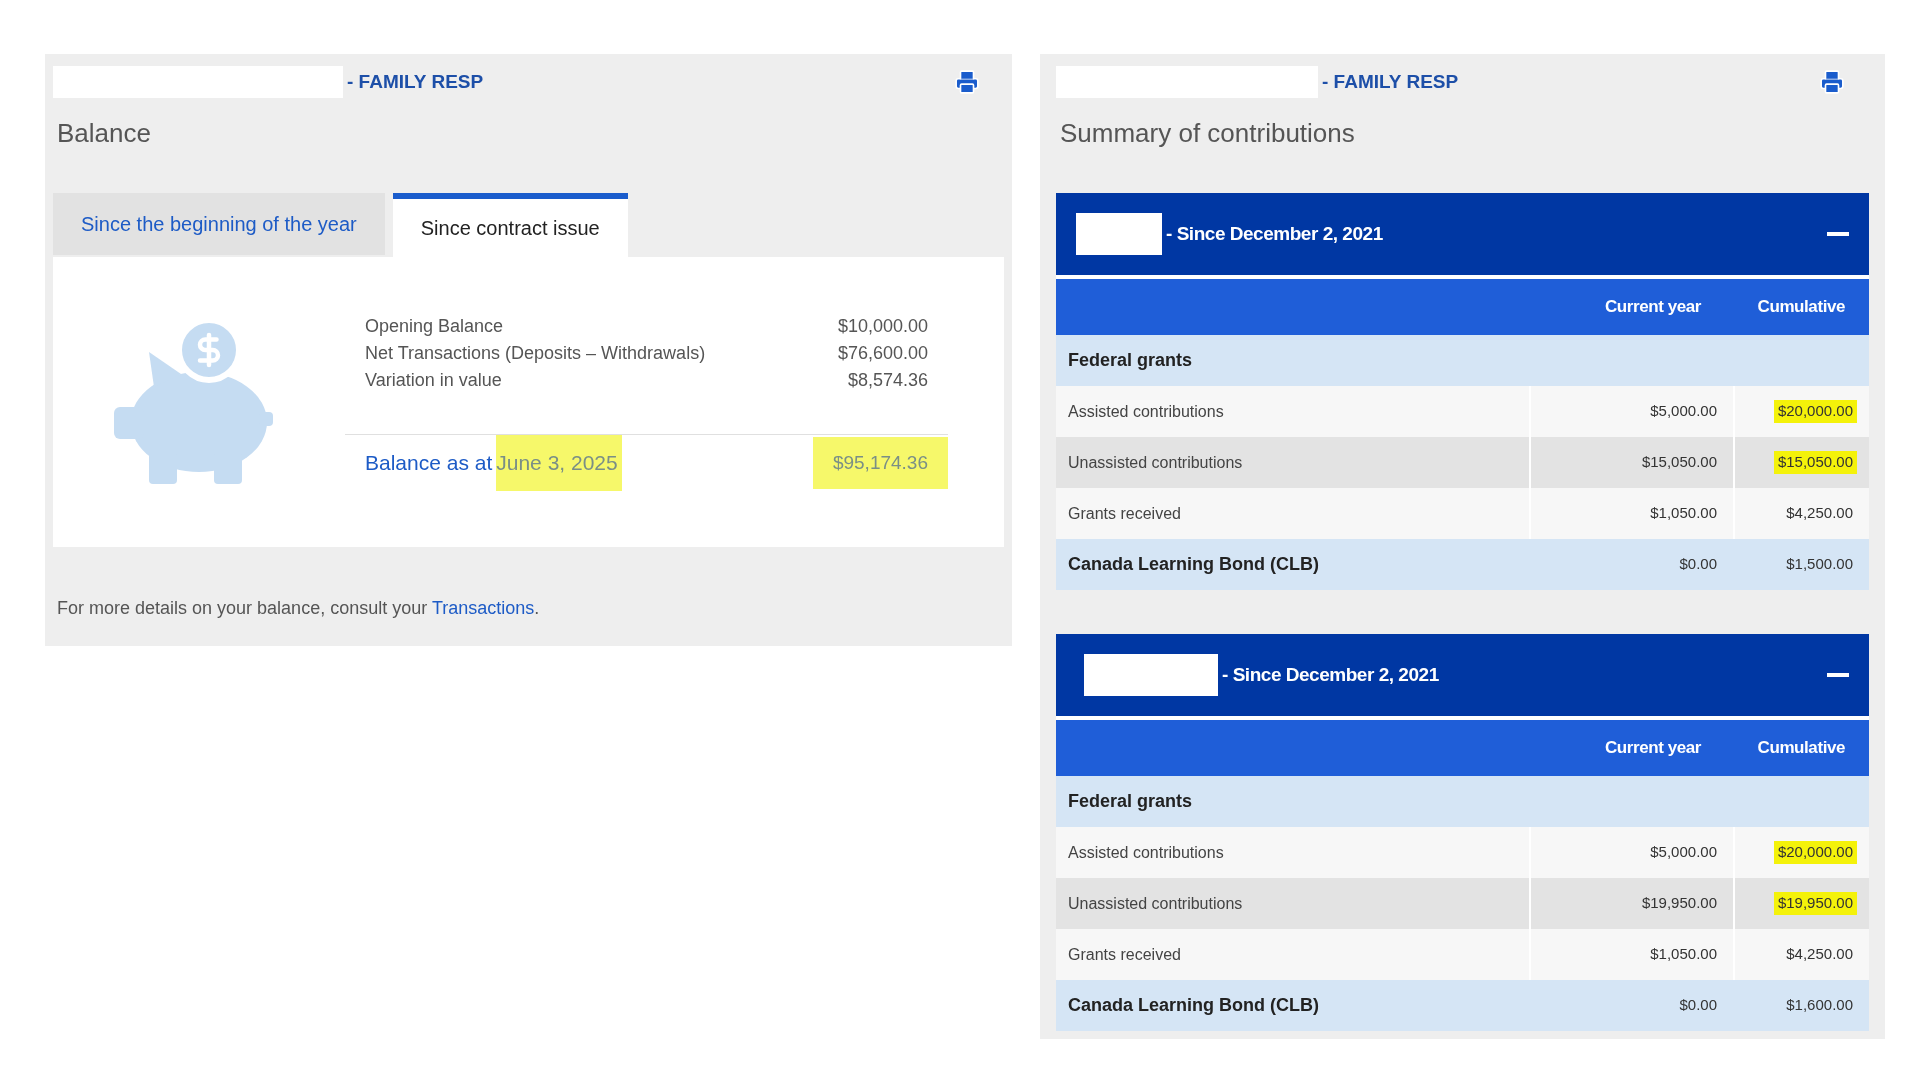  What do you see at coordinates (429, 463) in the screenshot?
I see `total-label: Balance as at` at bounding box center [429, 463].